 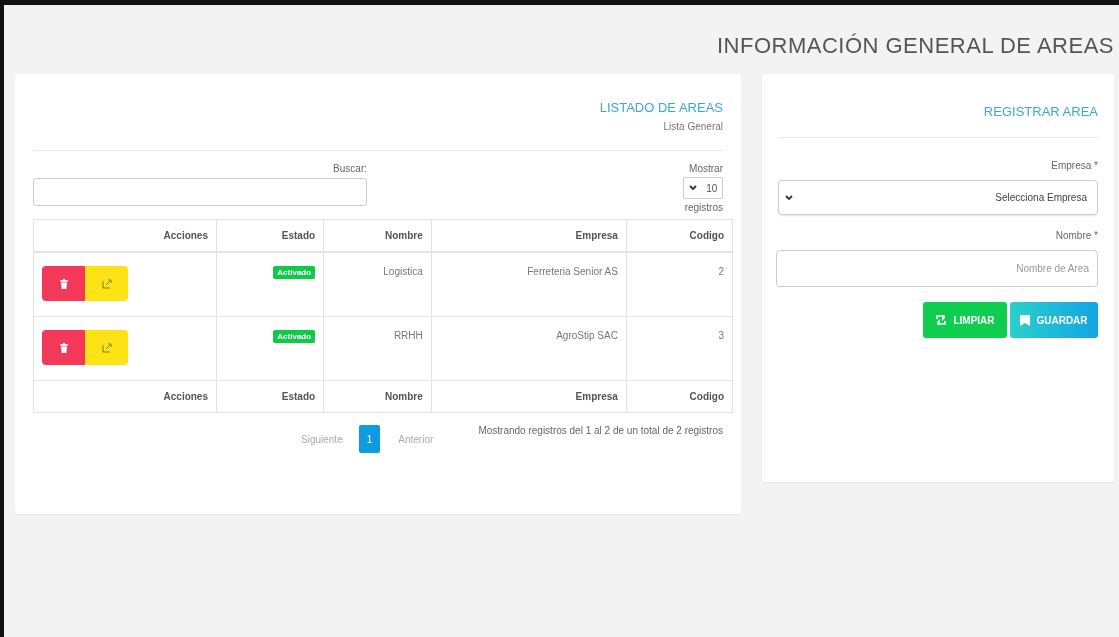 What do you see at coordinates (377, 235) in the screenshot?
I see `column-header: Nombre` at bounding box center [377, 235].